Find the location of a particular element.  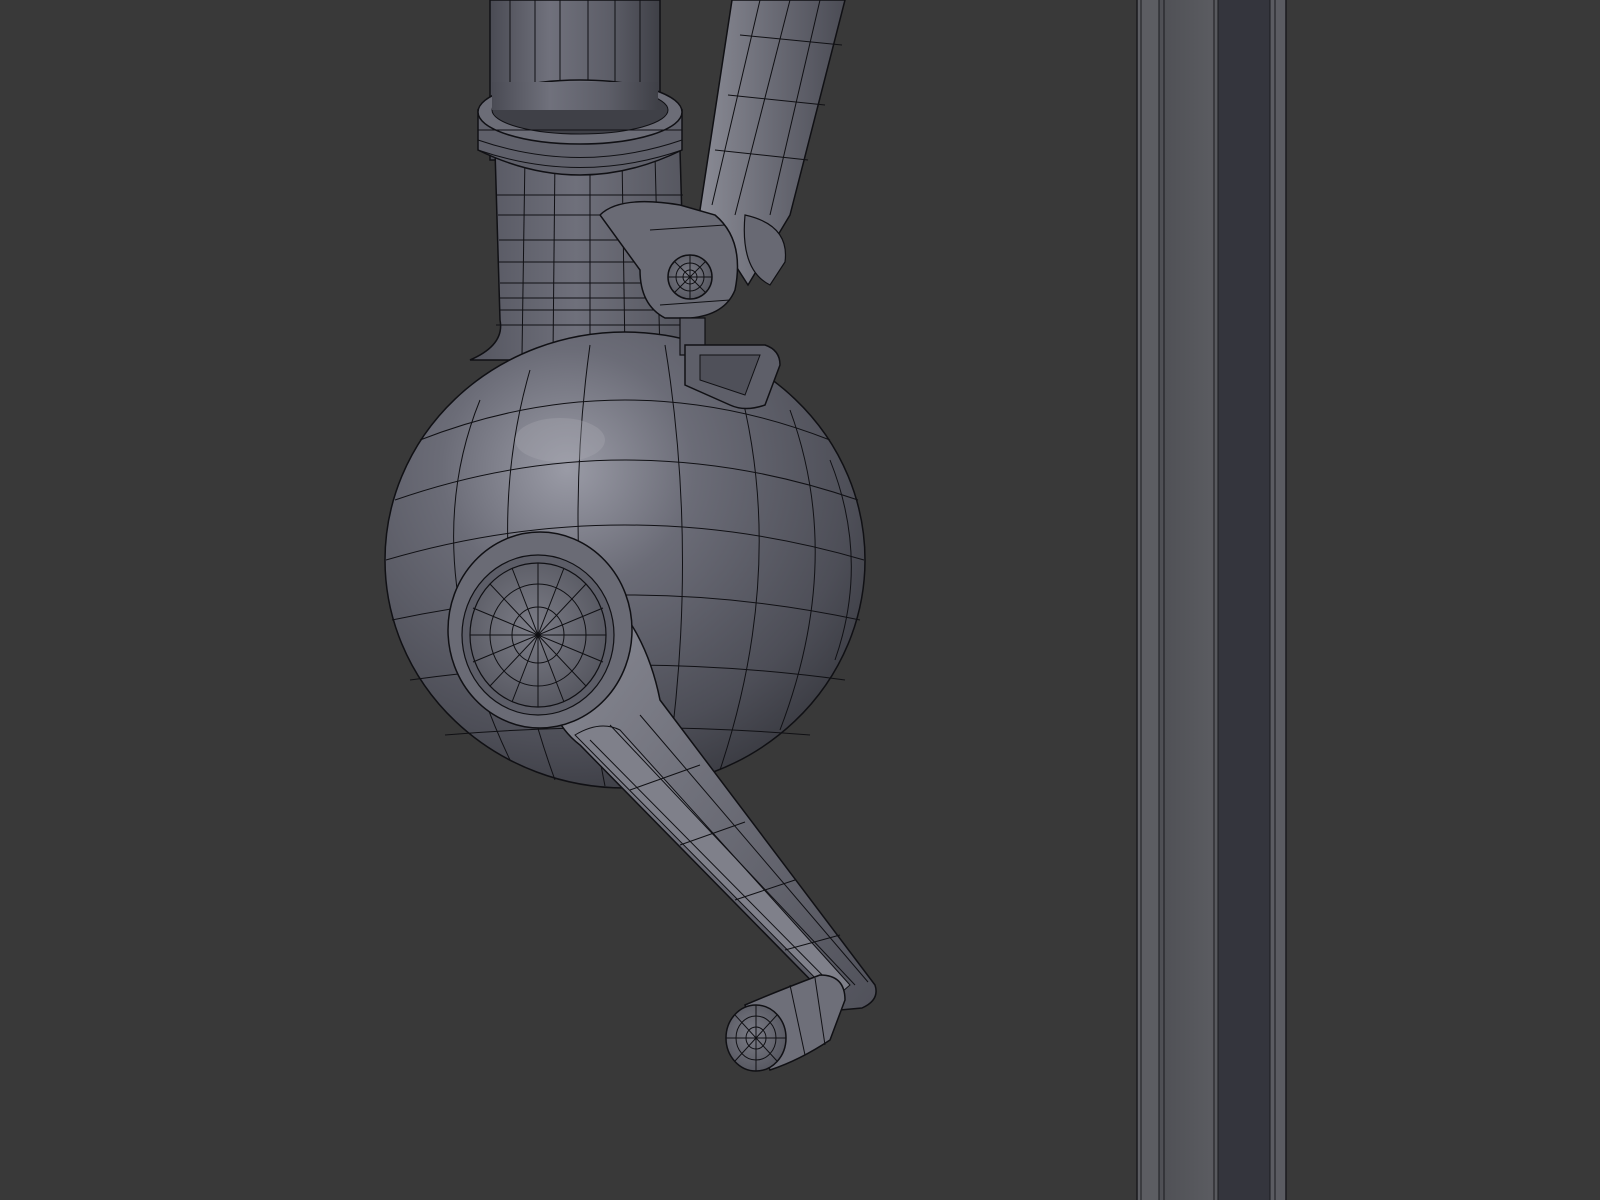

hinge-pin is located at coordinates (690, 277).